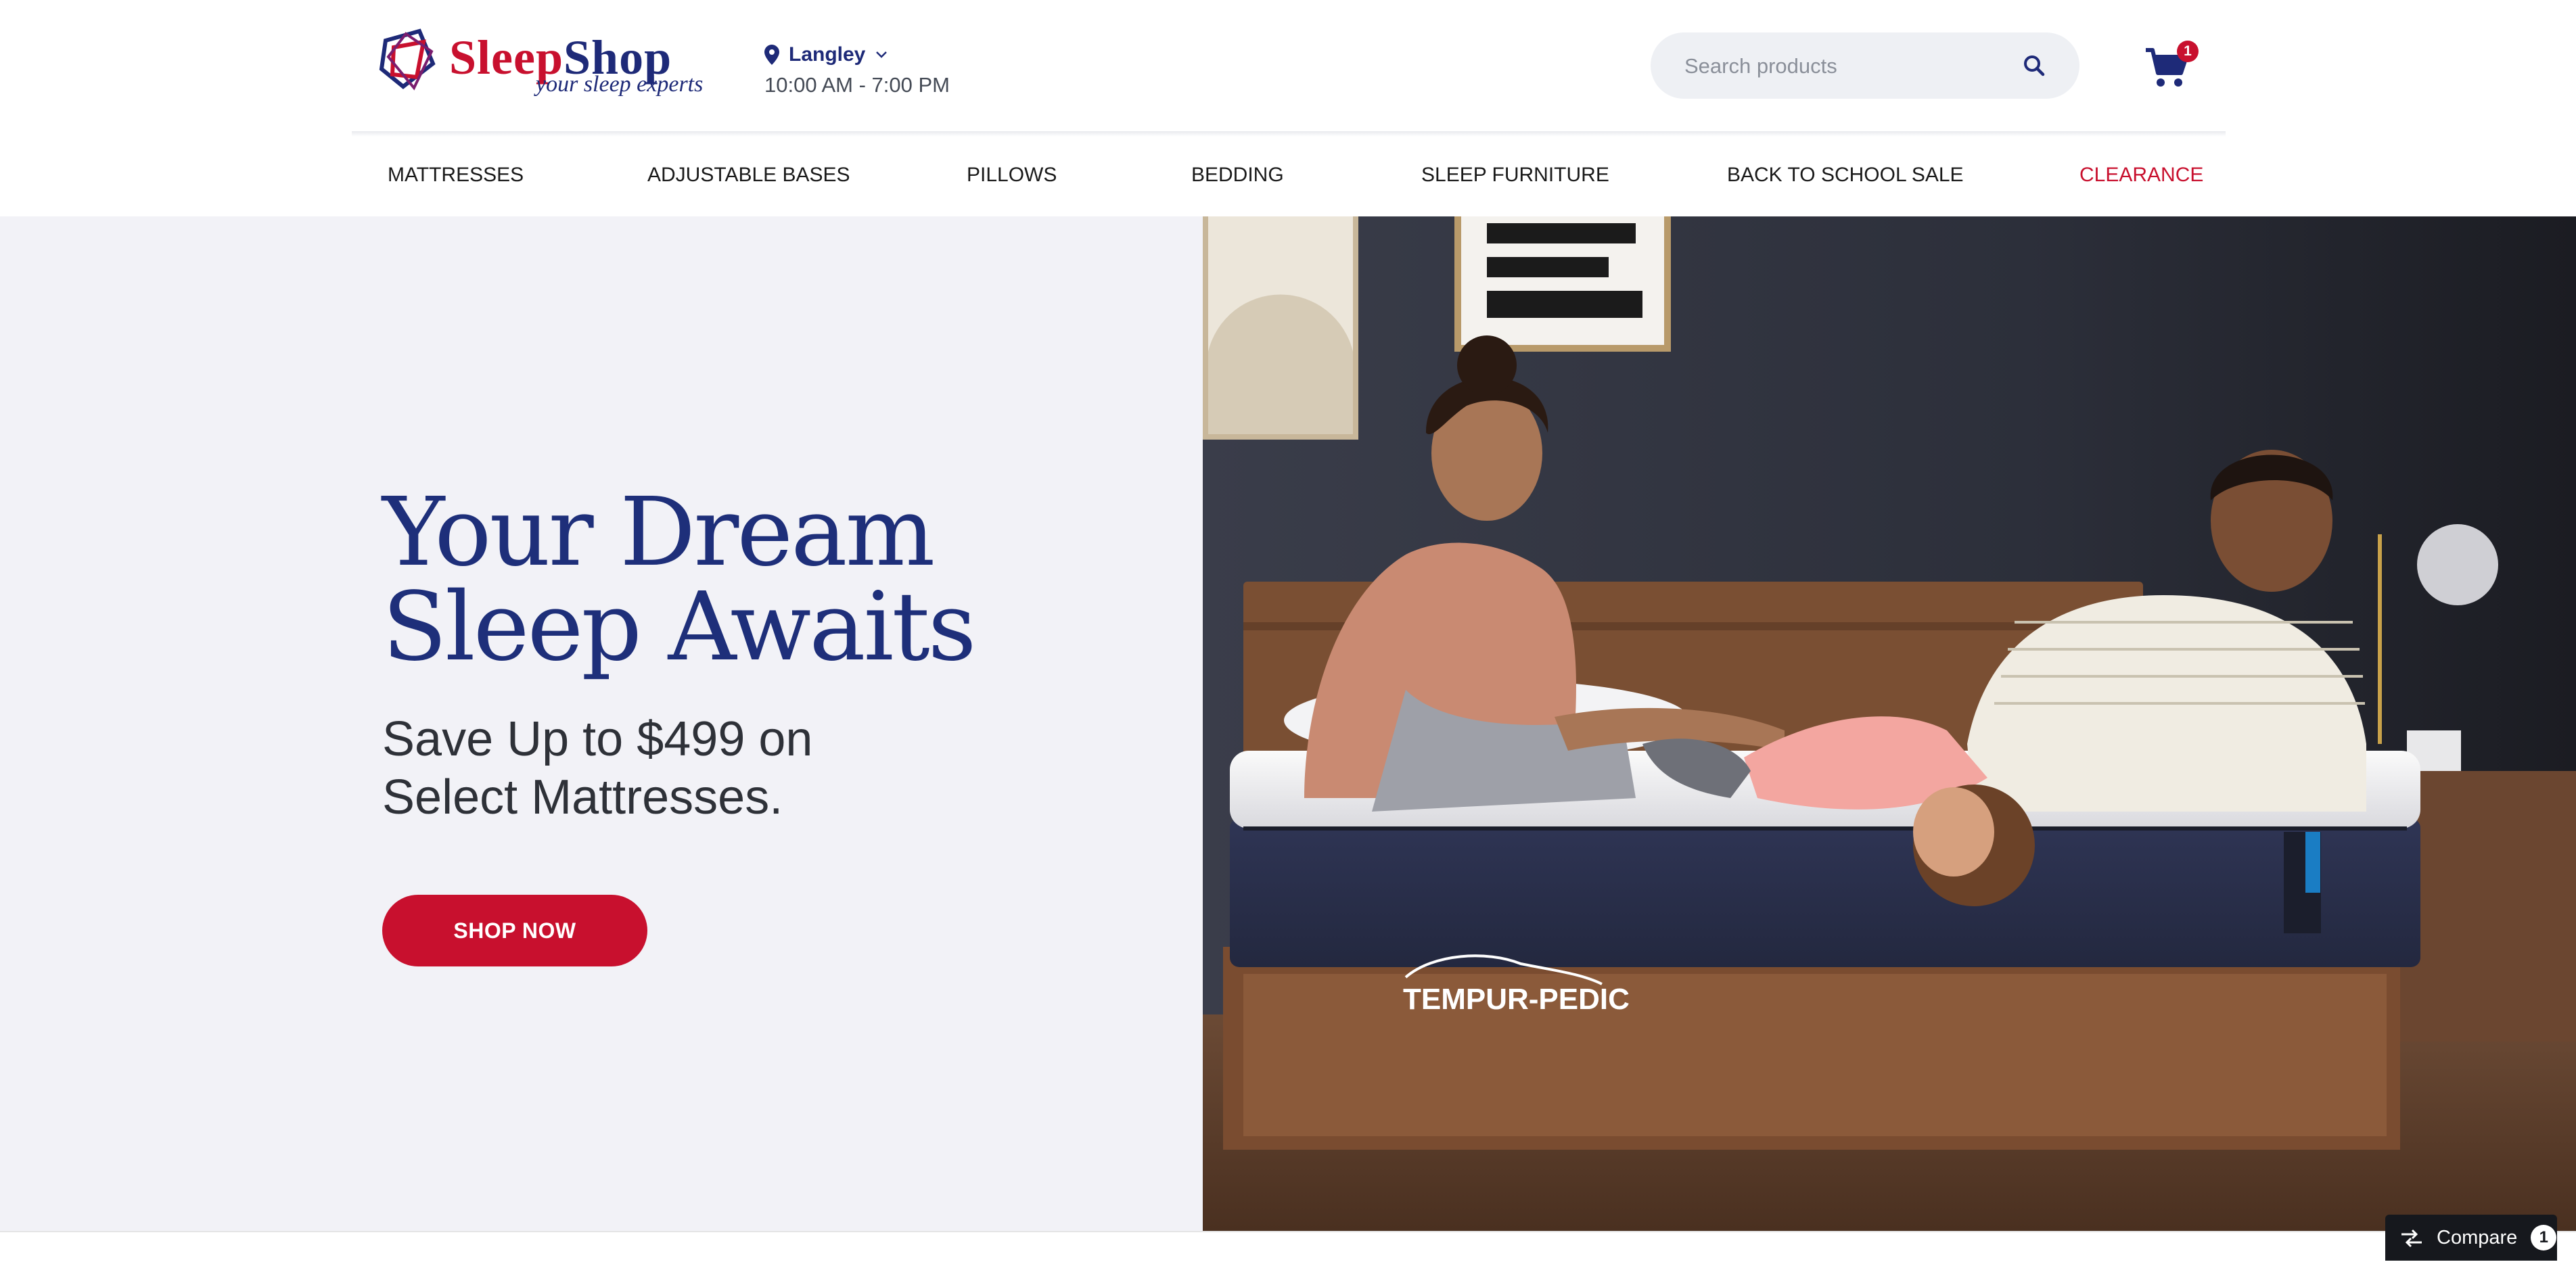 This screenshot has height=1262, width=2576. Describe the element at coordinates (658, 532) in the screenshot. I see `hero-title-line-1: Your Dream` at that location.